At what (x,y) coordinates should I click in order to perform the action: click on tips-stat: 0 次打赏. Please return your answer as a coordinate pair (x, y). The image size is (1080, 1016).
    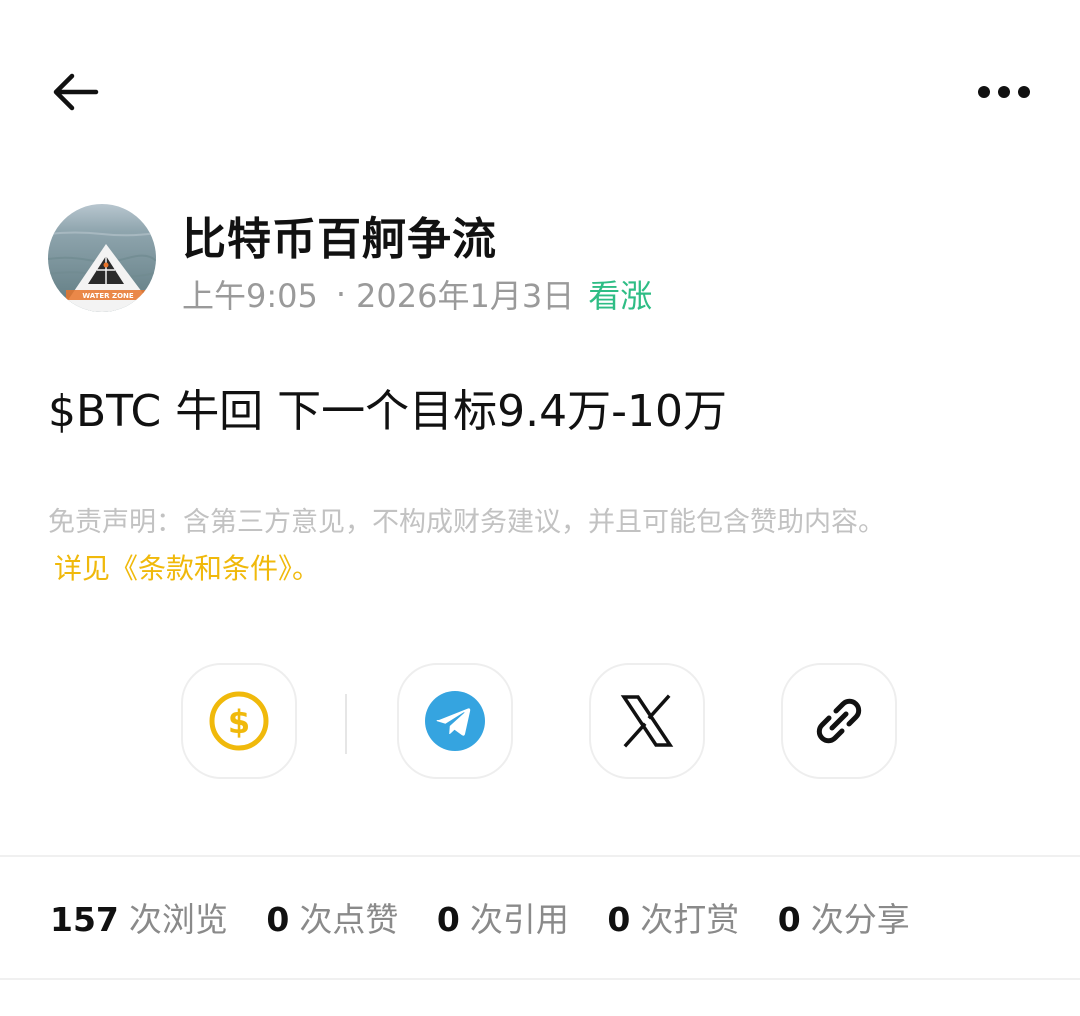
    Looking at the image, I should click on (673, 917).